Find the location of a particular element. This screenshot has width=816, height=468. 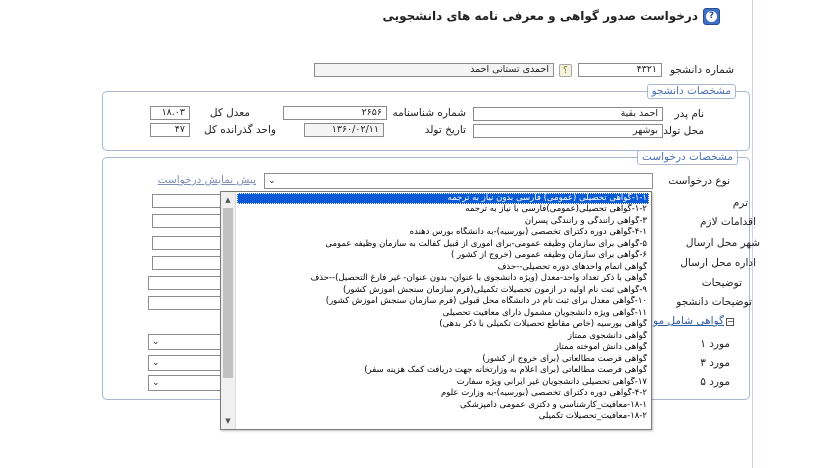

dropdown-option: گواهی فرصت مطالعاتی (برای خروج از کشور) is located at coordinates (443, 359).